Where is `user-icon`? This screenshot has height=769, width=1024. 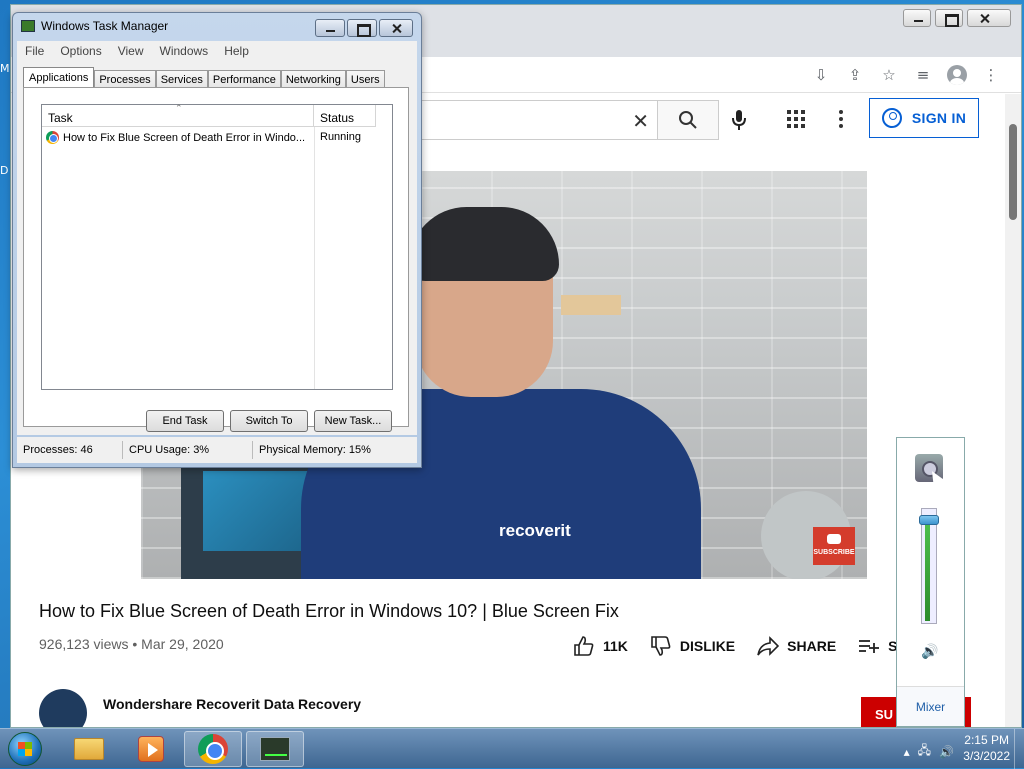 user-icon is located at coordinates (891, 118).